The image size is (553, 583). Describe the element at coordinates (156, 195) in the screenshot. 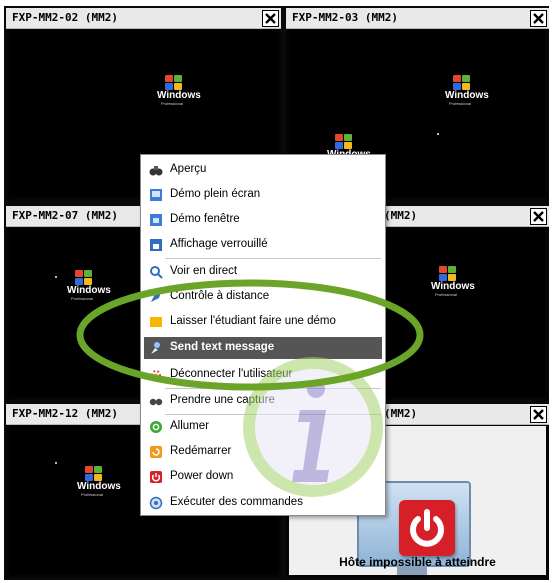

I see `demo-fullscreen-icon` at that location.